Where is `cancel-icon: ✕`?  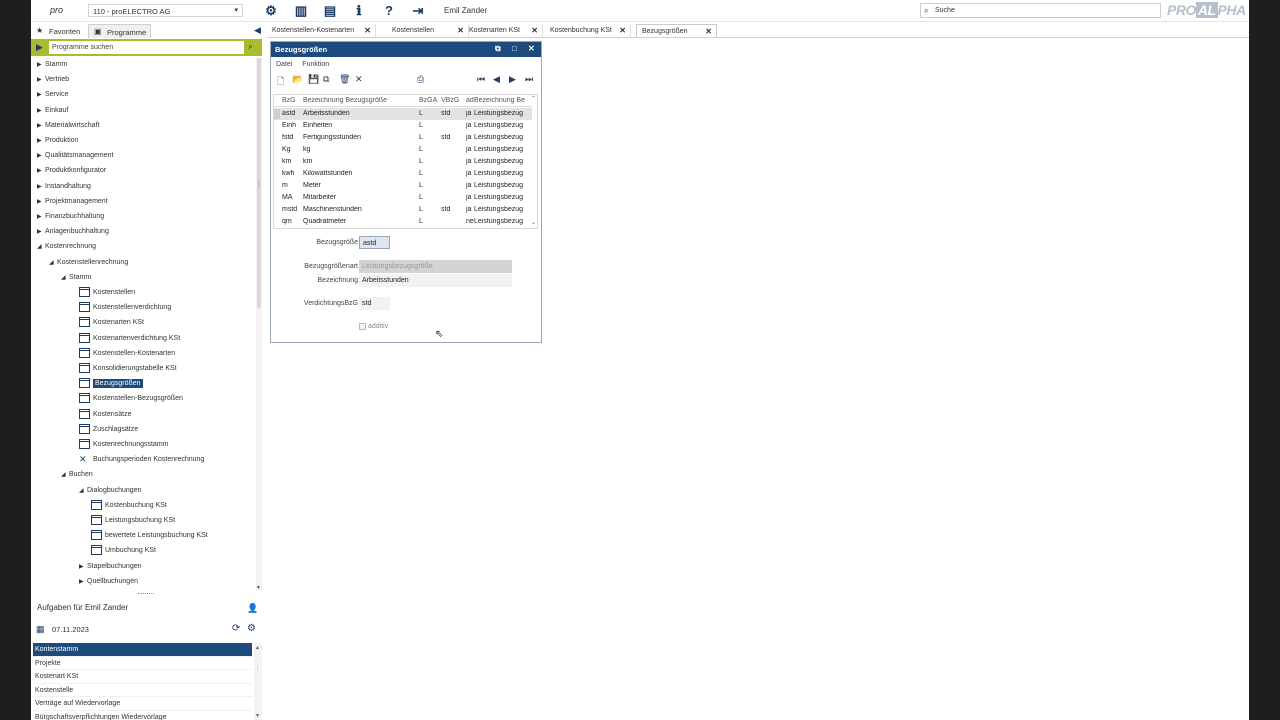 cancel-icon: ✕ is located at coordinates (359, 79).